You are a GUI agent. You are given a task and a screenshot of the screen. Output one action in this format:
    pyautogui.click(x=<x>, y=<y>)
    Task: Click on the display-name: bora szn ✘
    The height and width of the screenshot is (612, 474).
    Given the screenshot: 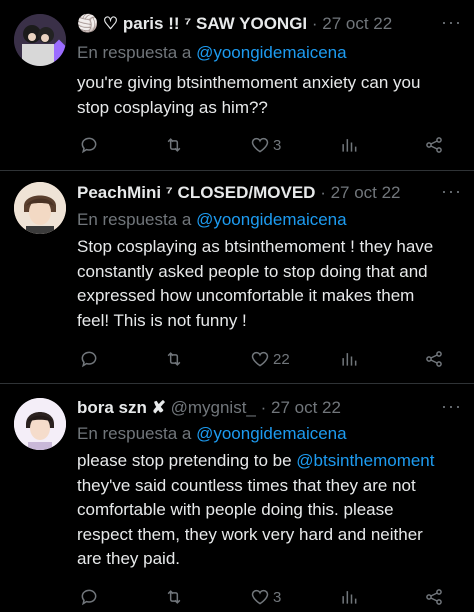 What is the action you would take?
    pyautogui.click(x=121, y=407)
    